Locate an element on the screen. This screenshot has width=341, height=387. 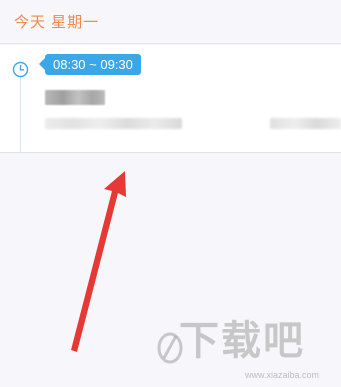
clock-icon is located at coordinates (20, 69).